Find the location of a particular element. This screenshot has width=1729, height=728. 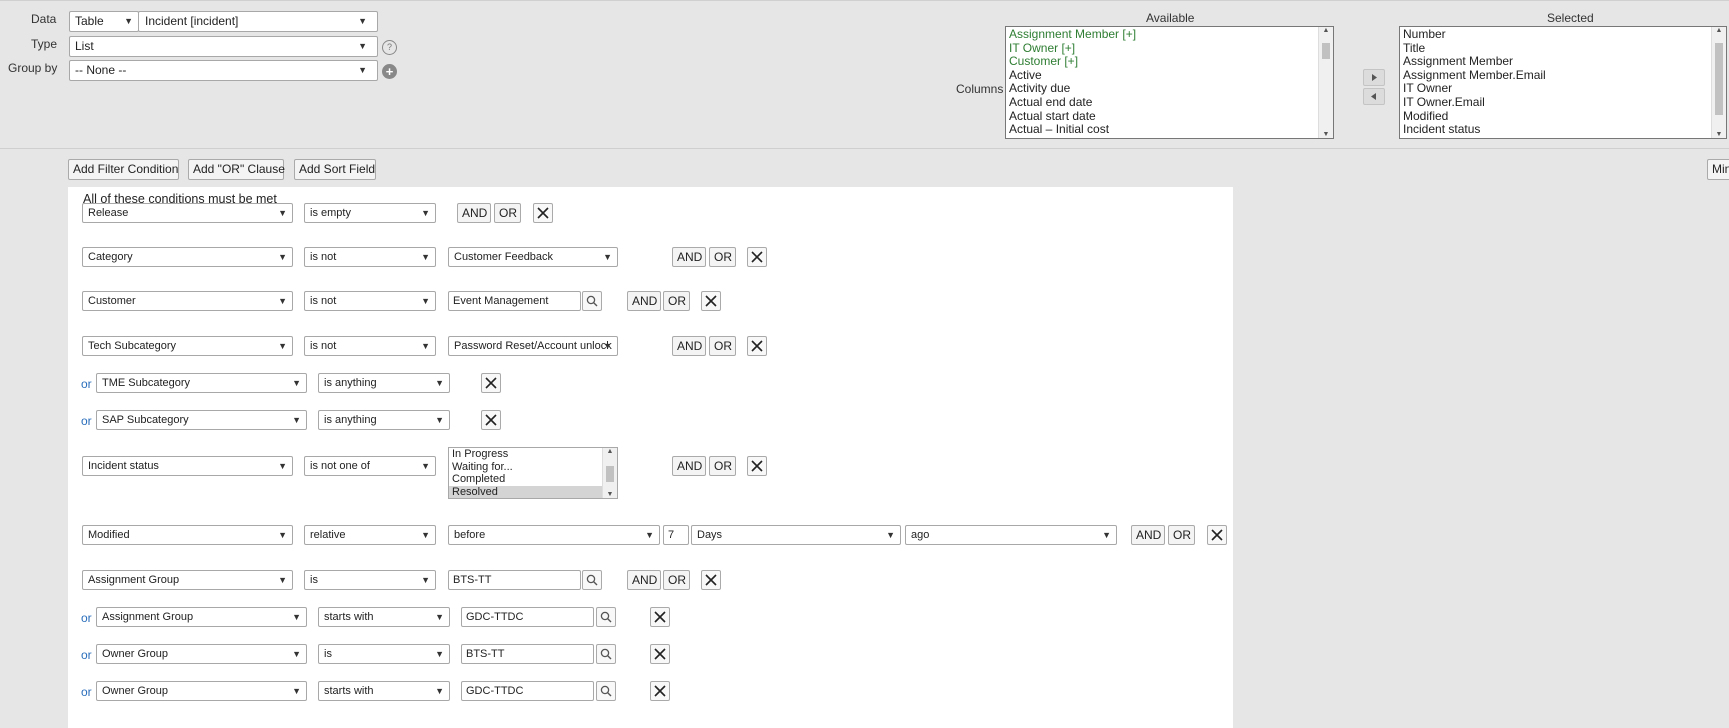

value-select: Password Reset/Account unlock ▼ is located at coordinates (533, 346).